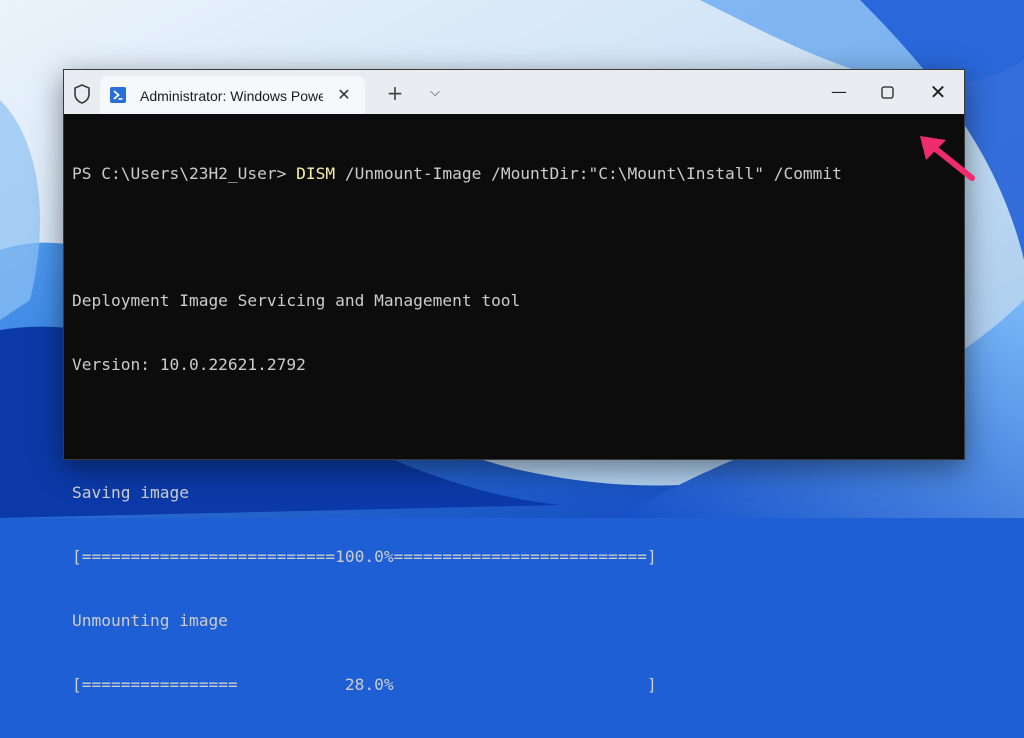 The height and width of the screenshot is (738, 1024). I want to click on maximize-icon, so click(887, 92).